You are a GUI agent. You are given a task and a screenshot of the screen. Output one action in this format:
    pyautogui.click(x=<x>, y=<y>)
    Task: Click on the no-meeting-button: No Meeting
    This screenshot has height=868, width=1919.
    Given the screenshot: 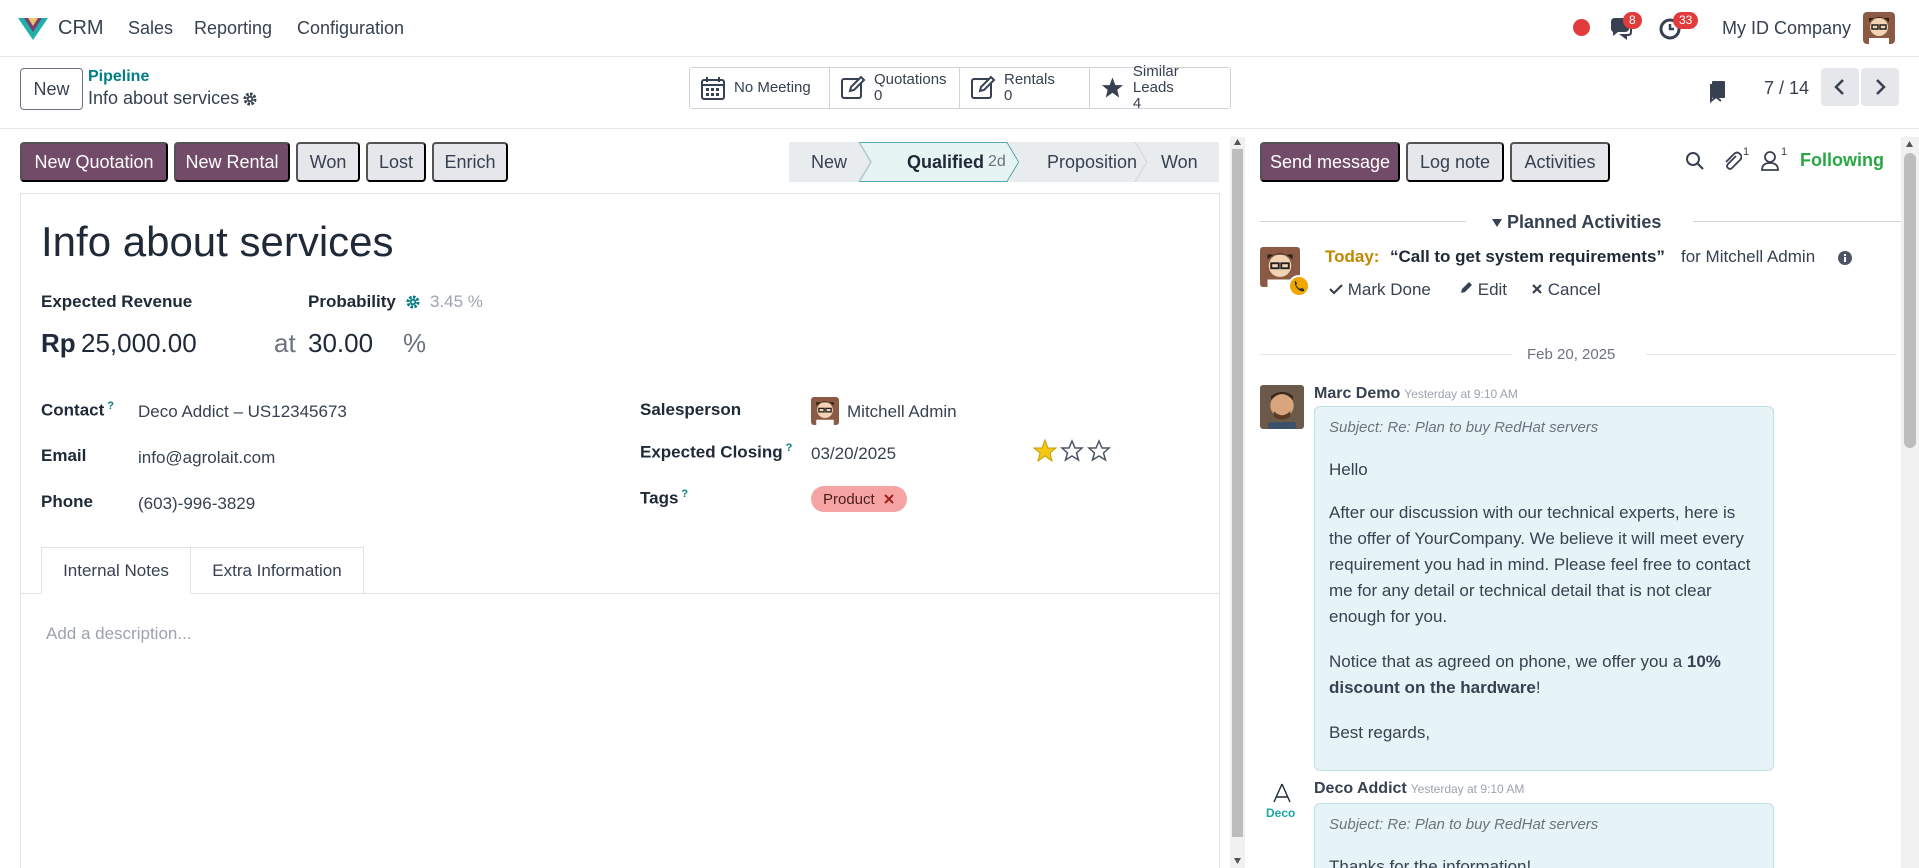 What is the action you would take?
    pyautogui.click(x=760, y=88)
    